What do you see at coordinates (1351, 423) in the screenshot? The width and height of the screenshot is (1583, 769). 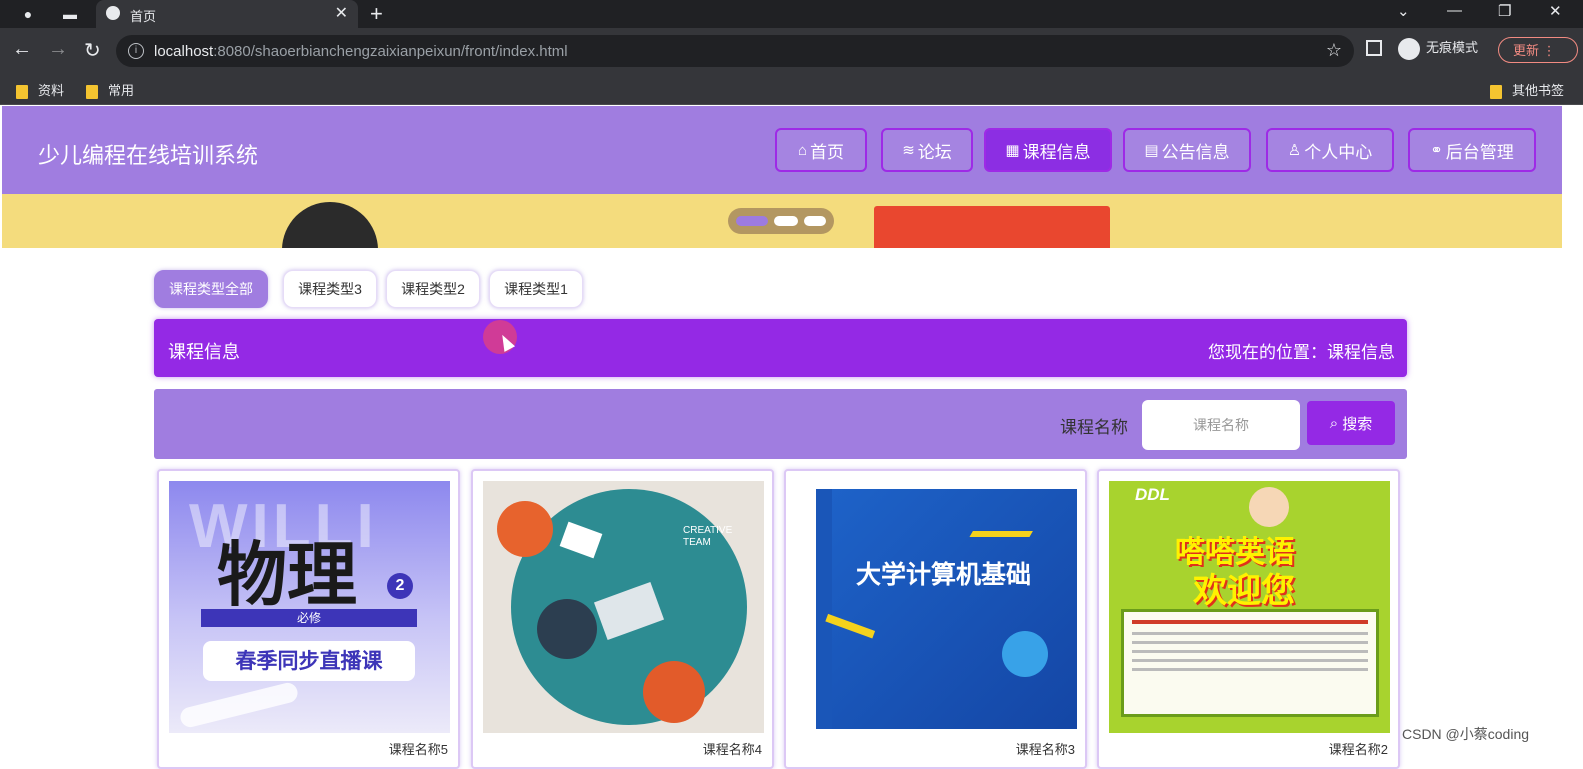 I see `search-button: ⌕ 搜索` at bounding box center [1351, 423].